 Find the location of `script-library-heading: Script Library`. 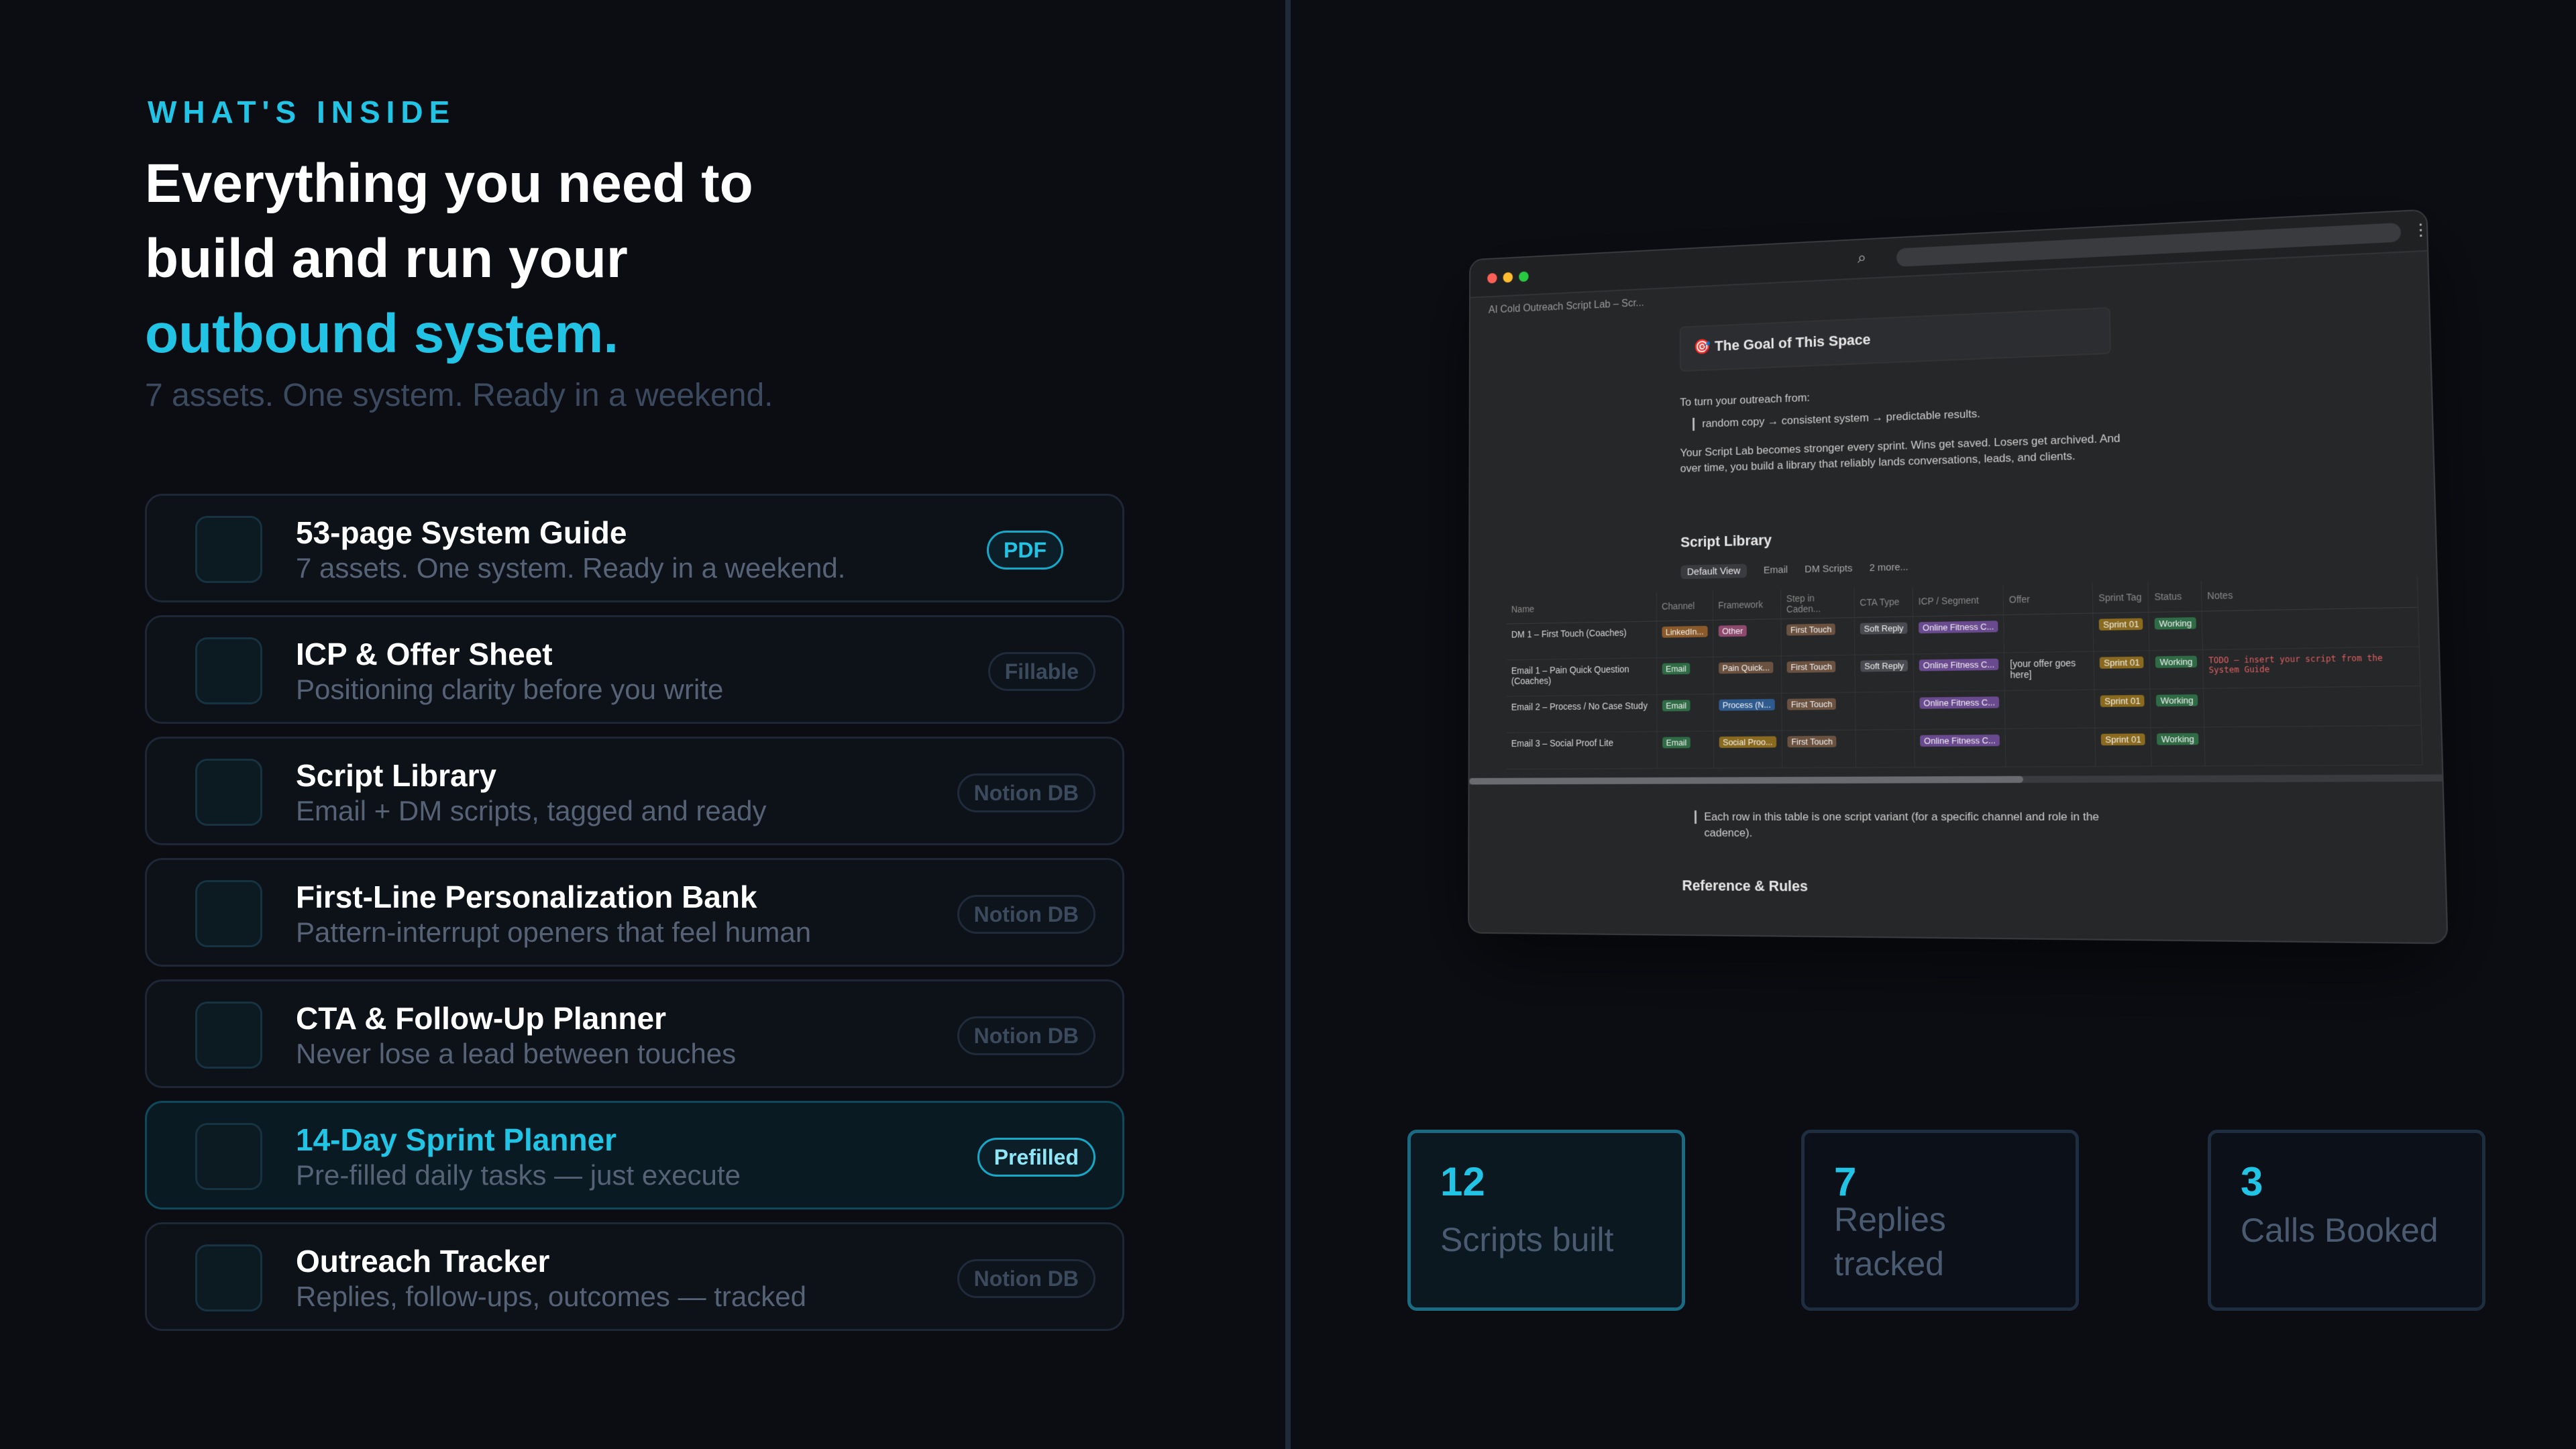

script-library-heading: Script Library is located at coordinates (1726, 541).